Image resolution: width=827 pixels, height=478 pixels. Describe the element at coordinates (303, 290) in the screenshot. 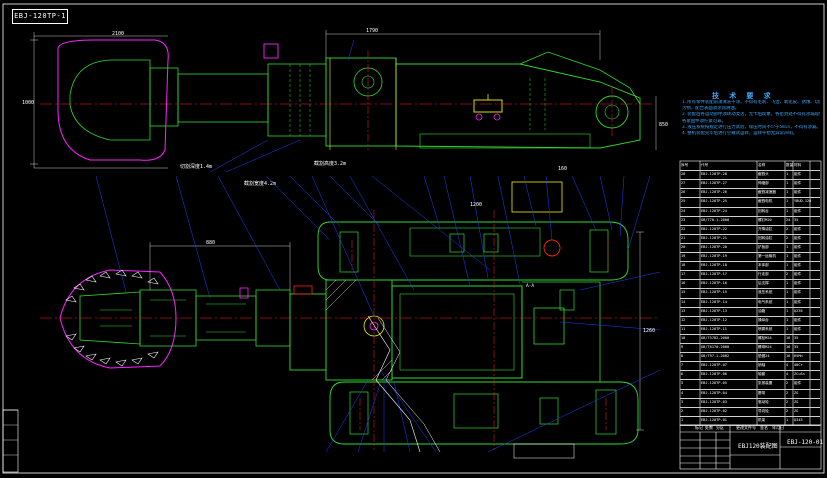

I see `bottom-red-fitting` at that location.